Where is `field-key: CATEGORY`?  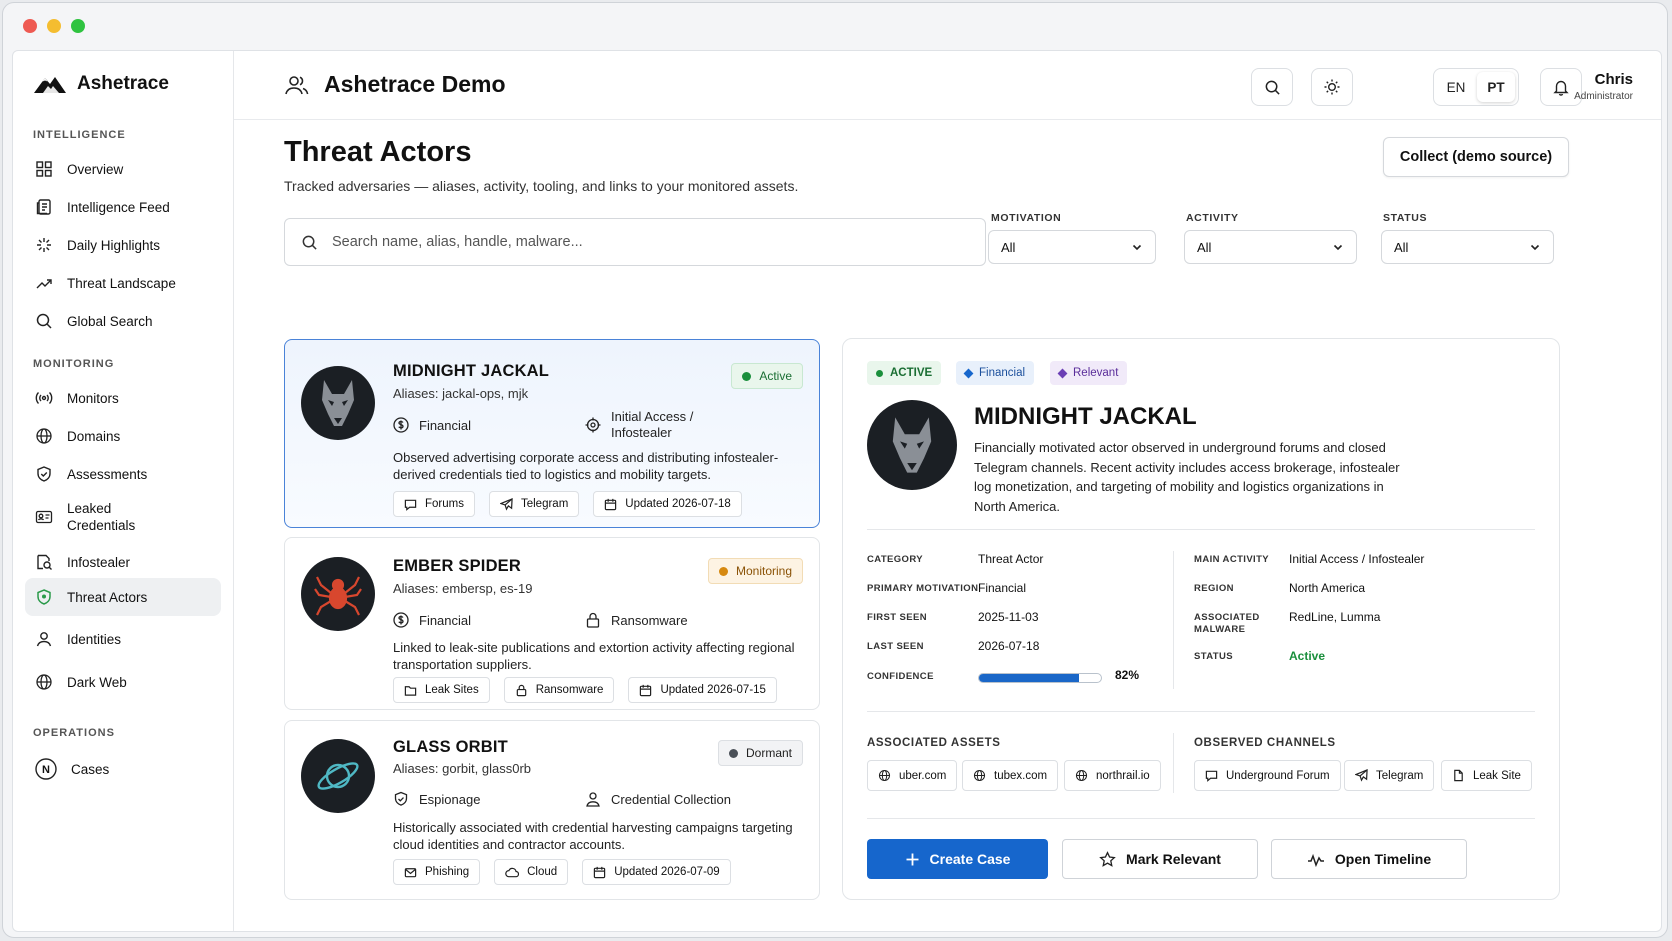 field-key: CATEGORY is located at coordinates (895, 559).